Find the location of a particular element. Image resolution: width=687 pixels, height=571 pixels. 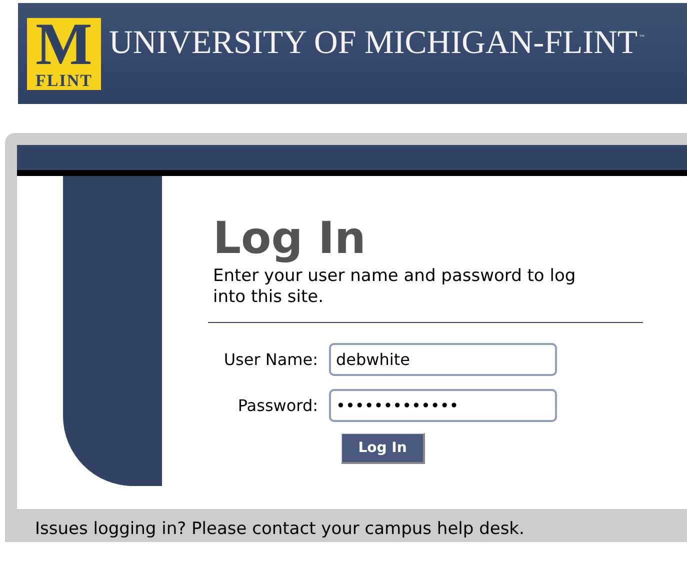

login-instructions: Enter your user name and password to log into this site. is located at coordinates (395, 287).